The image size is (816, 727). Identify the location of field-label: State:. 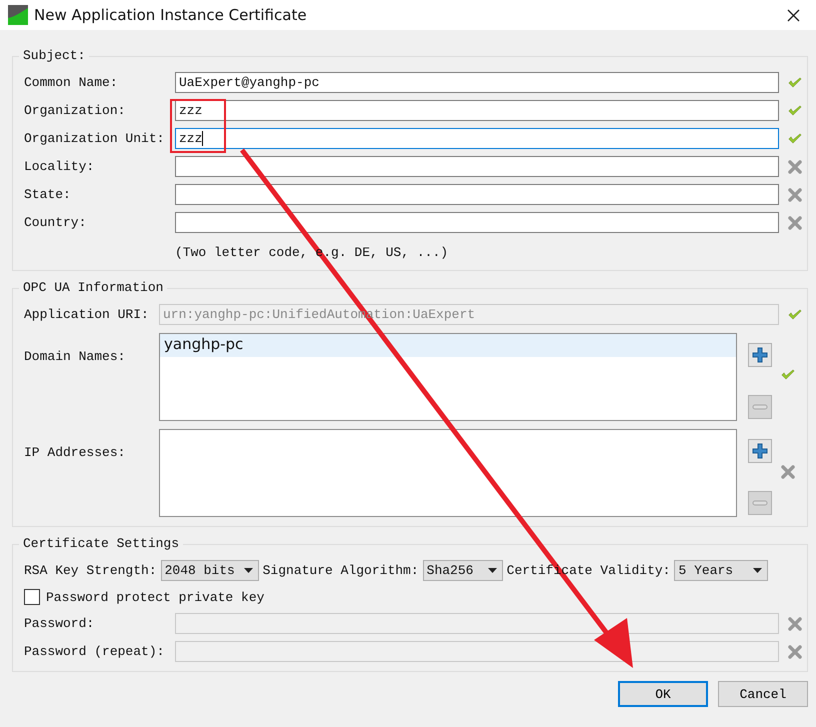
(48, 194).